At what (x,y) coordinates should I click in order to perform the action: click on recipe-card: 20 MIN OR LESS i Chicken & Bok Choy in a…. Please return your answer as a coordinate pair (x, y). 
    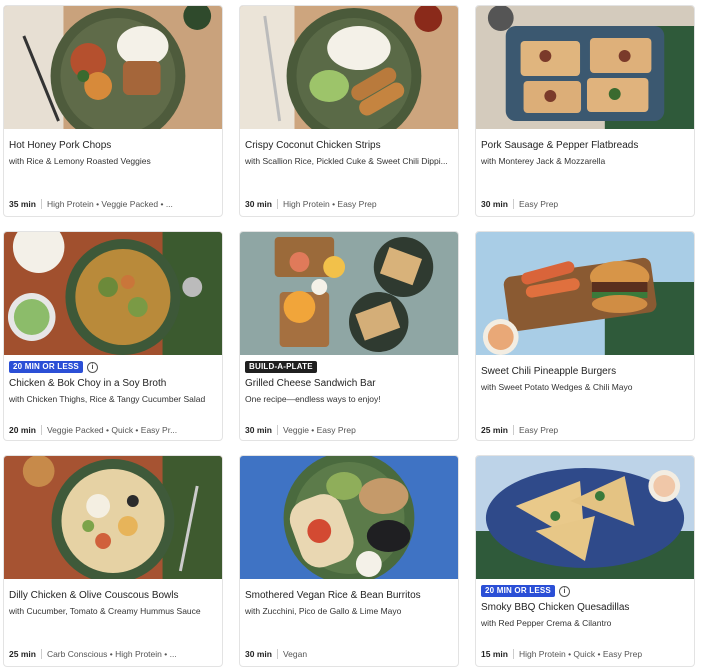
    Looking at the image, I should click on (113, 336).